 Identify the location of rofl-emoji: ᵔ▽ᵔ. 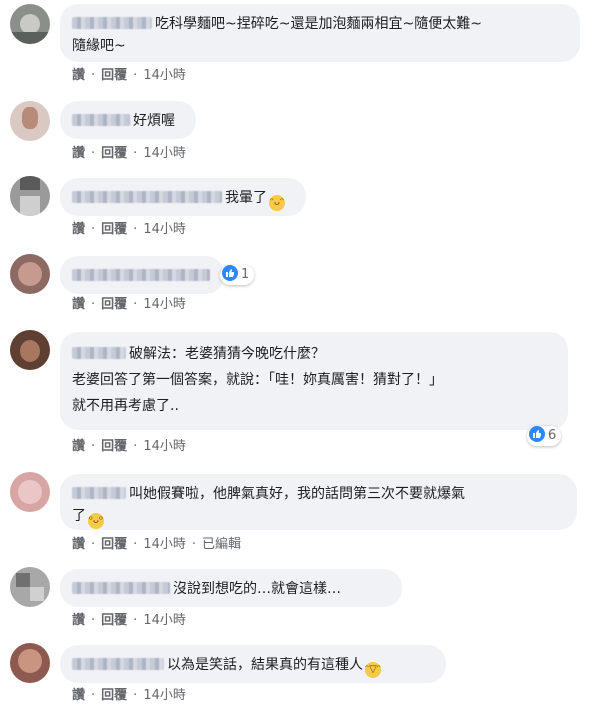
(373, 670).